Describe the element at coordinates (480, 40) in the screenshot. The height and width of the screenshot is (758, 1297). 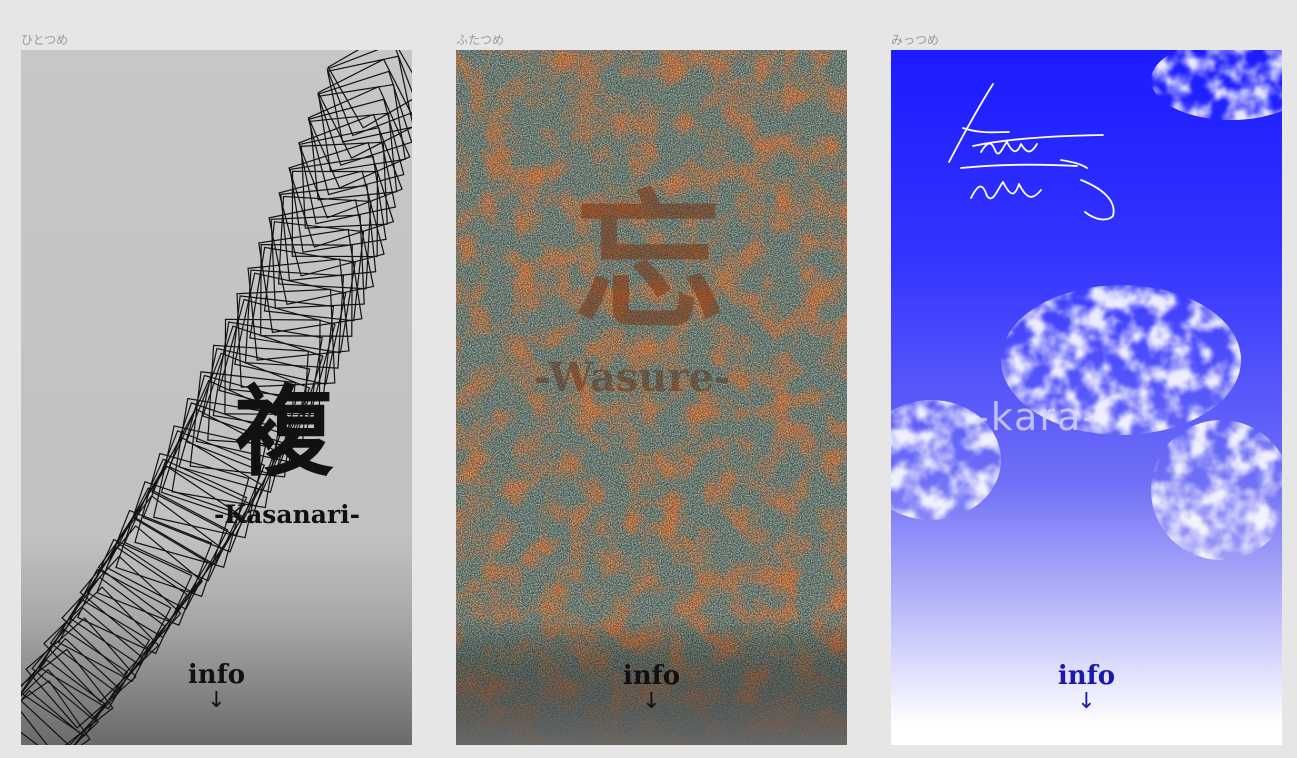
I see `frame-label-2: ふたつめ` at that location.